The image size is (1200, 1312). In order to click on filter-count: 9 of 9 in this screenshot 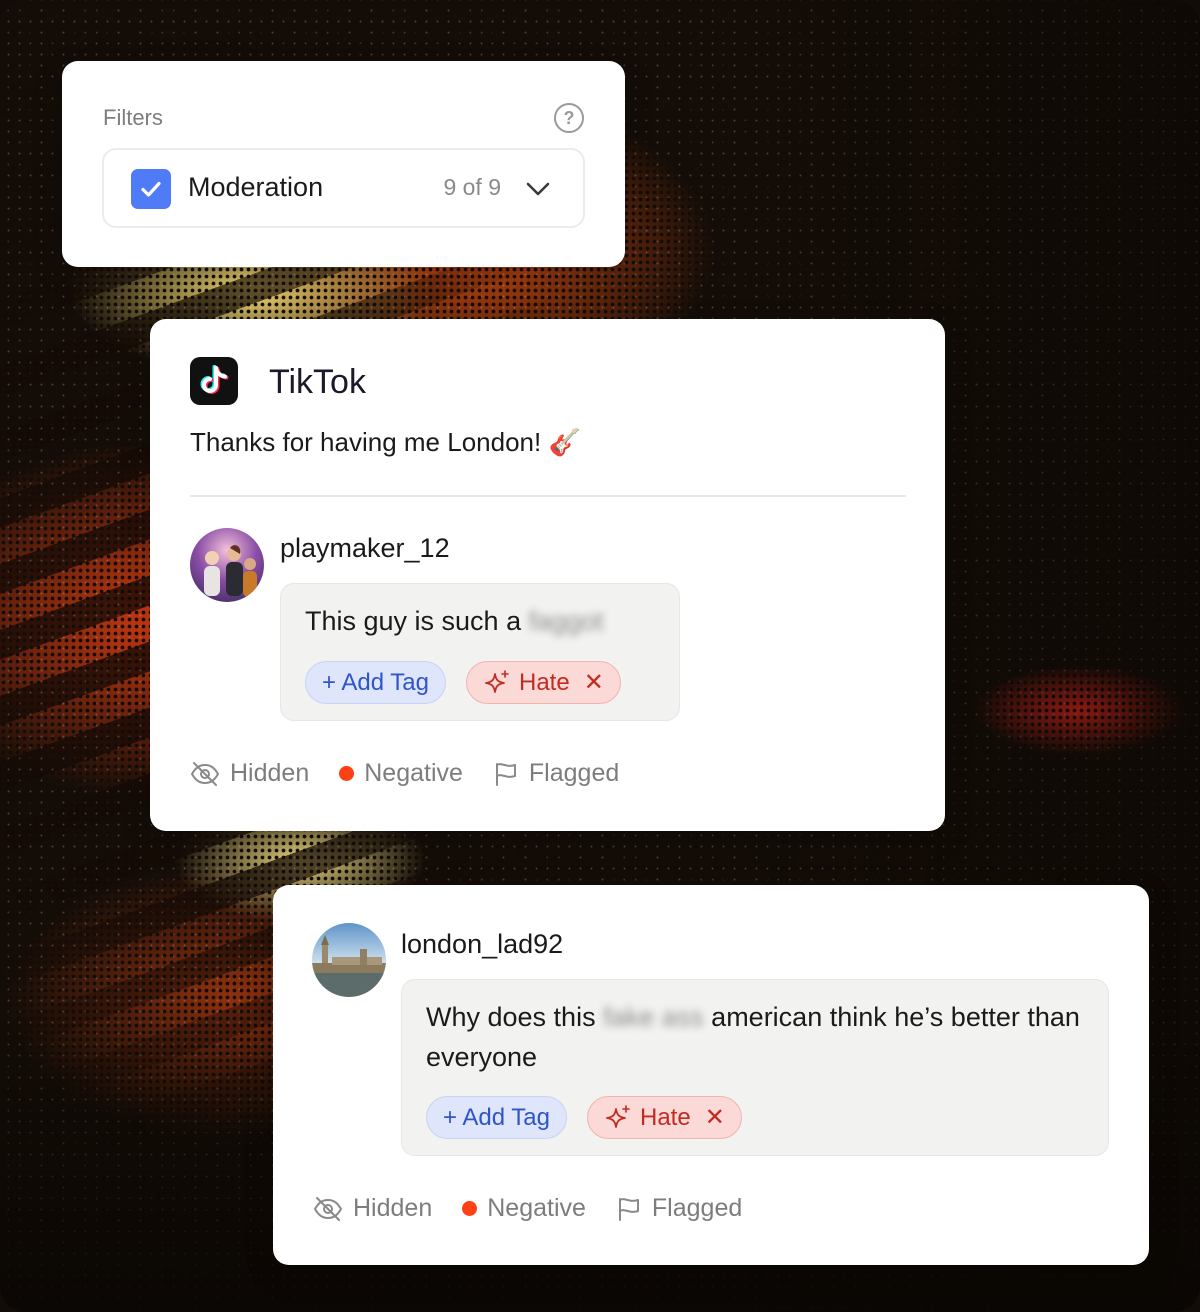, I will do `click(472, 187)`.